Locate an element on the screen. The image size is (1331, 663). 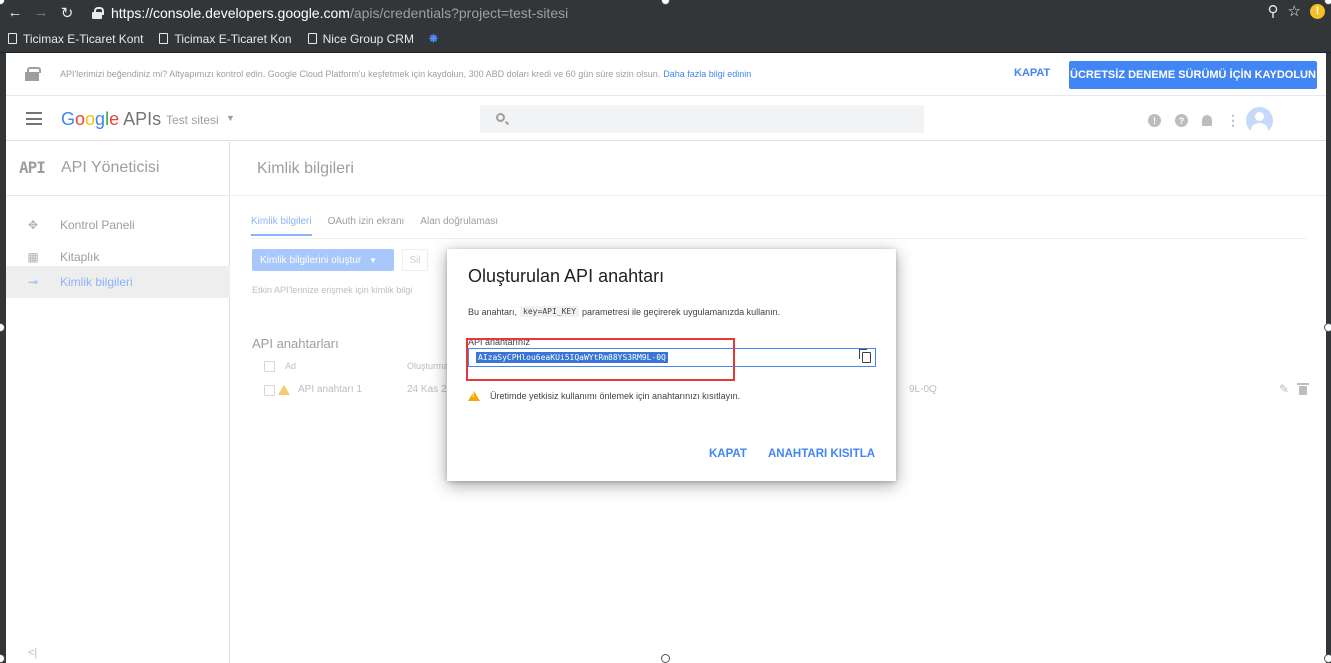
notifications-icon is located at coordinates (1207, 120).